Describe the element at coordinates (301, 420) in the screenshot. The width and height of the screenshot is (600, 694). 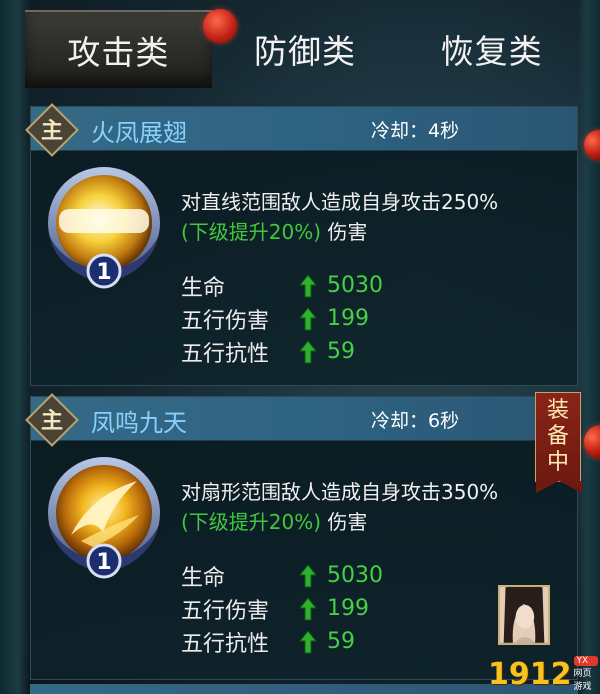
I see `skill-header: 主 凤鸣九天 冷却：6秒` at that location.